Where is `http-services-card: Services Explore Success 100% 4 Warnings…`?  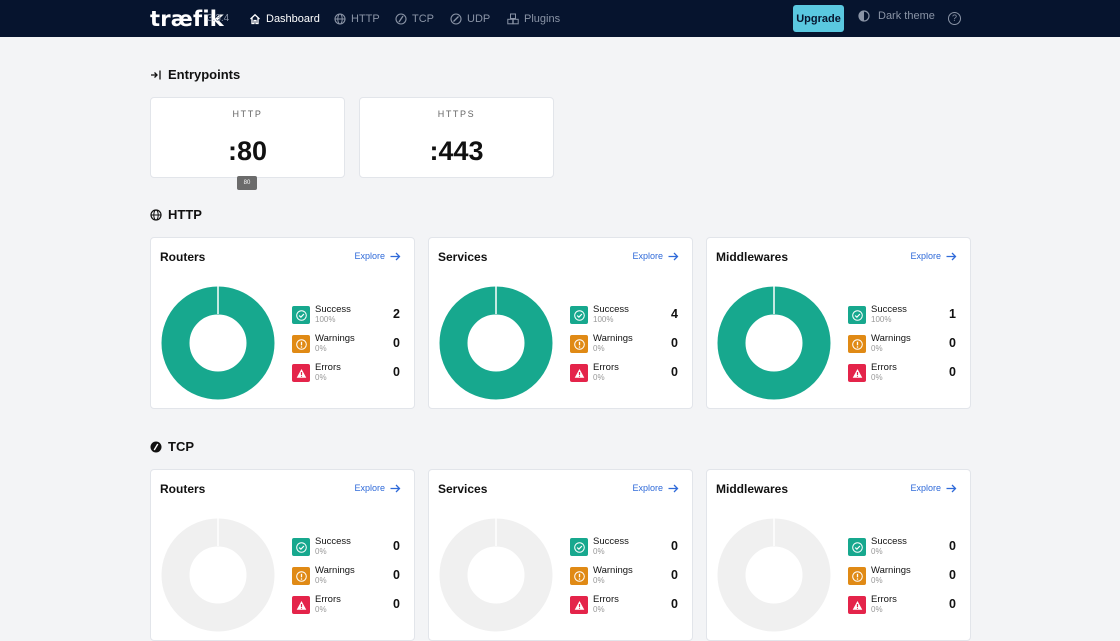 http-services-card: Services Explore Success 100% 4 Warnings… is located at coordinates (560, 323).